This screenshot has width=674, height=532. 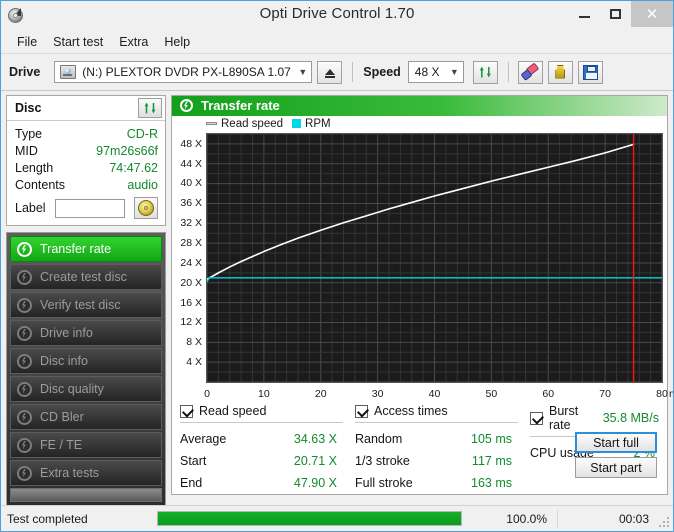 I want to click on y-axis-tick-label: 12 X, so click(x=191, y=322).